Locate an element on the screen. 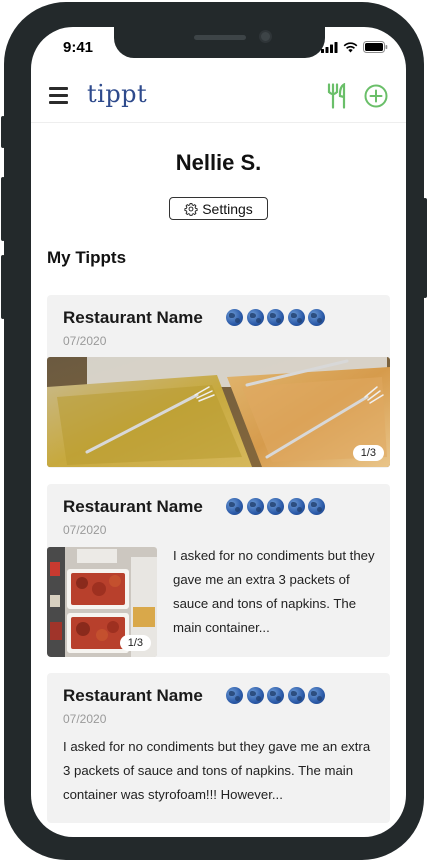  gear-icon is located at coordinates (191, 209).